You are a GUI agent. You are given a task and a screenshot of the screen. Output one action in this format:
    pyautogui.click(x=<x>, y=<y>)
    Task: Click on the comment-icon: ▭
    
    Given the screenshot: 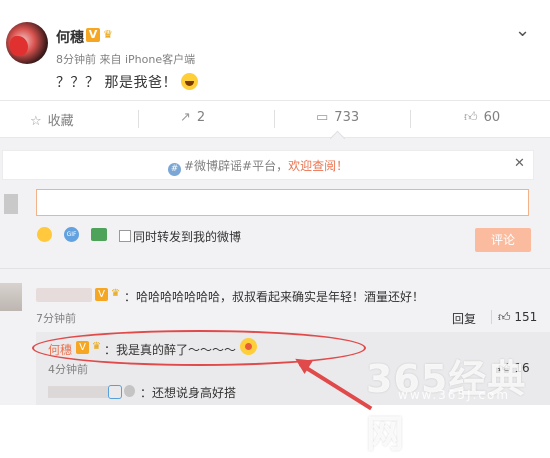 What is the action you would take?
    pyautogui.click(x=322, y=117)
    